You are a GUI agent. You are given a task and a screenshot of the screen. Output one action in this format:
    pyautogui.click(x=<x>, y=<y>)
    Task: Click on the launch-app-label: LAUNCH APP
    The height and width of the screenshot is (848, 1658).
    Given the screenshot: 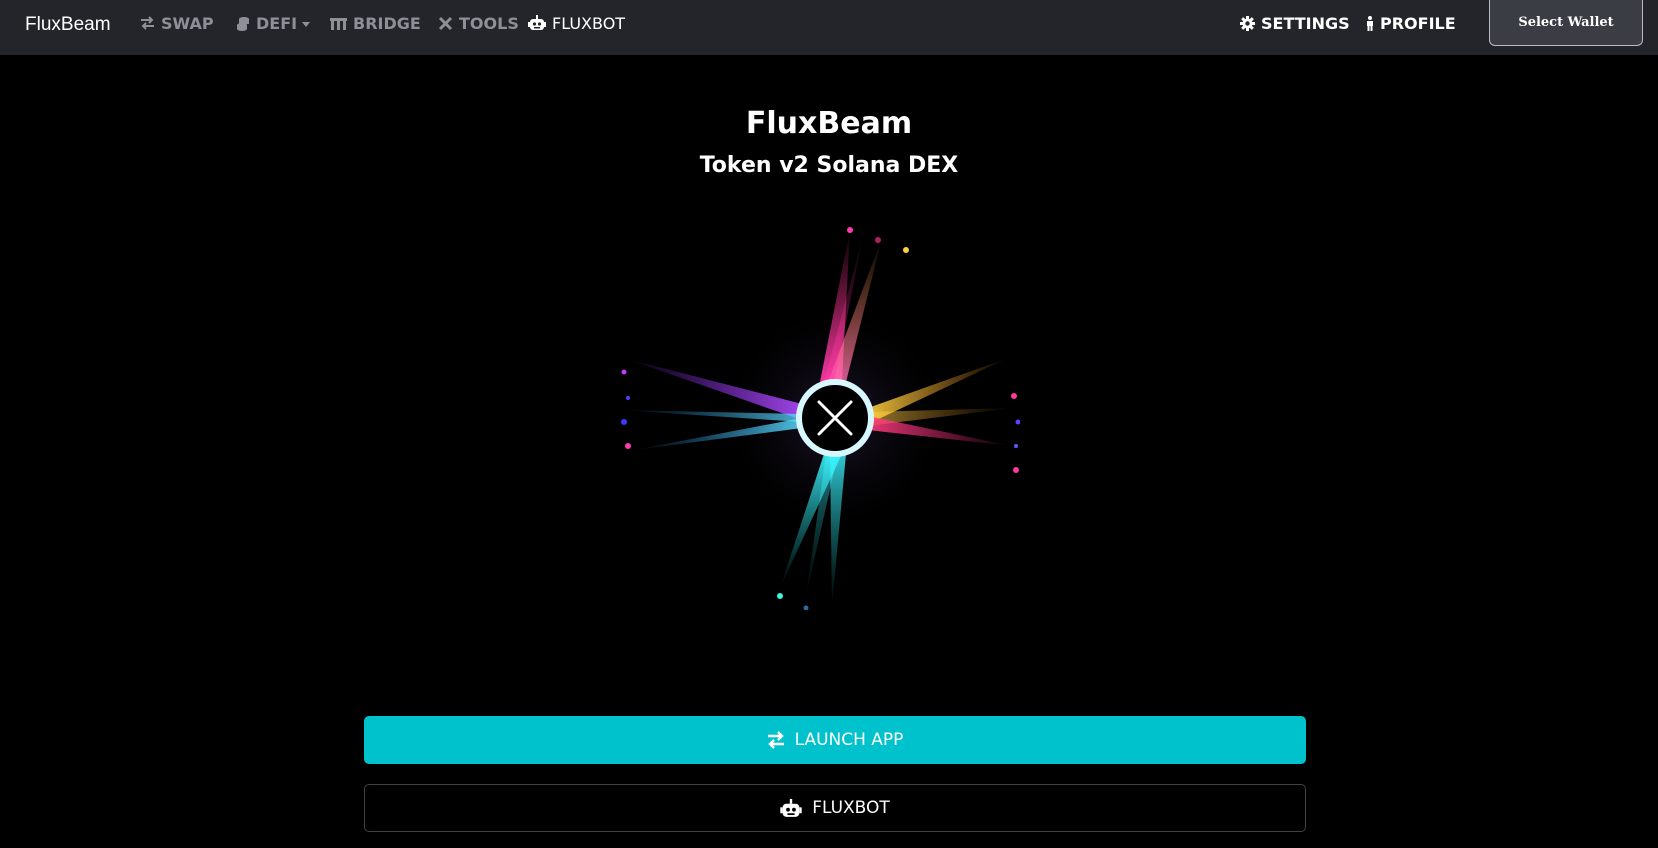 What is the action you would take?
    pyautogui.click(x=849, y=740)
    